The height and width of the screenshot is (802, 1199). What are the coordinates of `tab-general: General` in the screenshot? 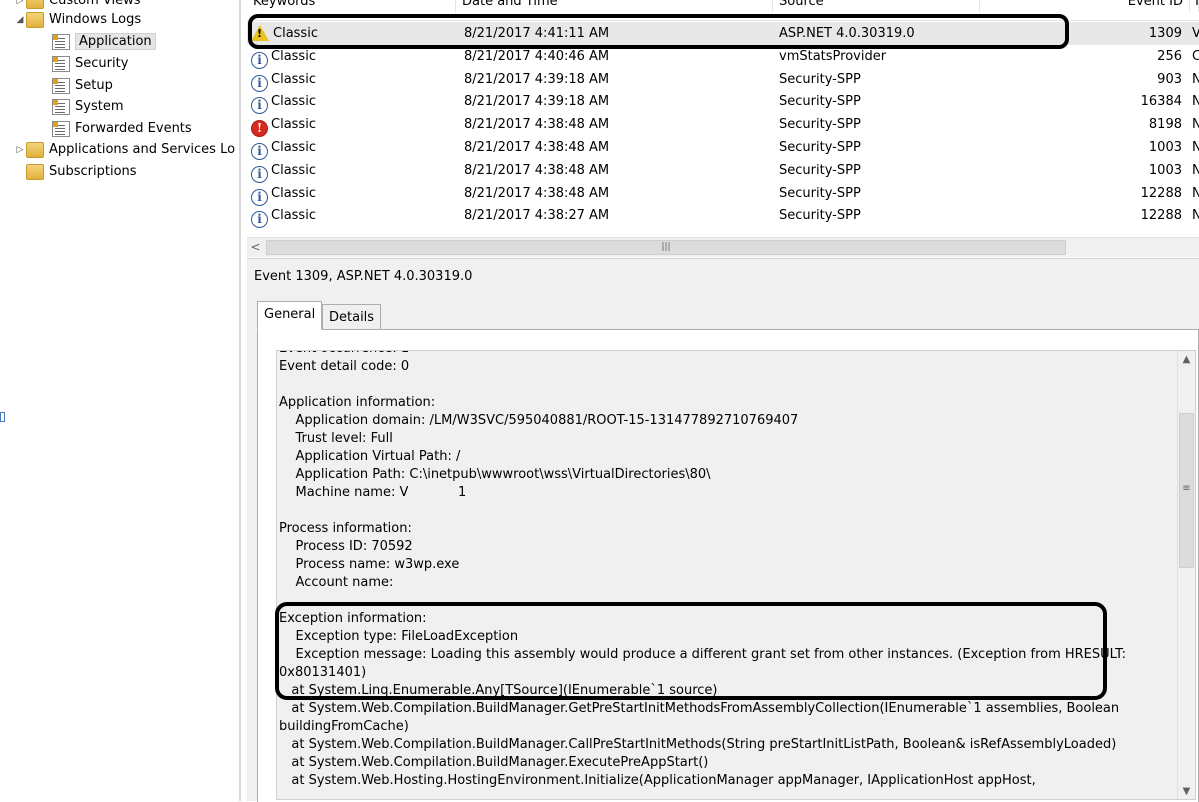 It's located at (290, 315).